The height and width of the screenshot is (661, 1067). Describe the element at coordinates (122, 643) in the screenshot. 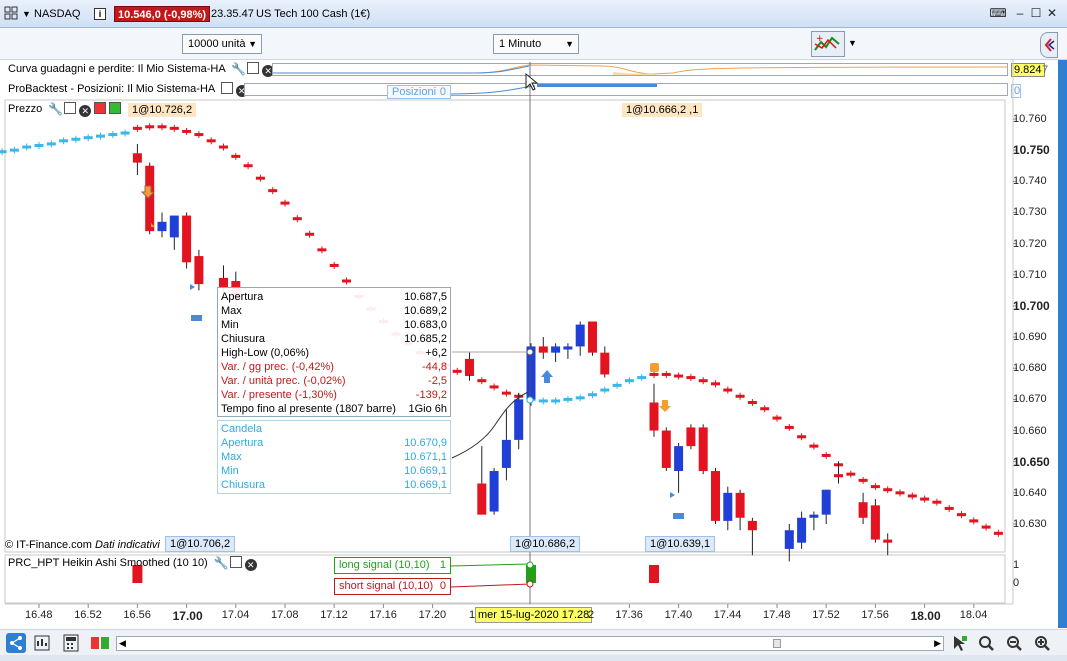

I see `scroll-left-icon: ◀` at that location.